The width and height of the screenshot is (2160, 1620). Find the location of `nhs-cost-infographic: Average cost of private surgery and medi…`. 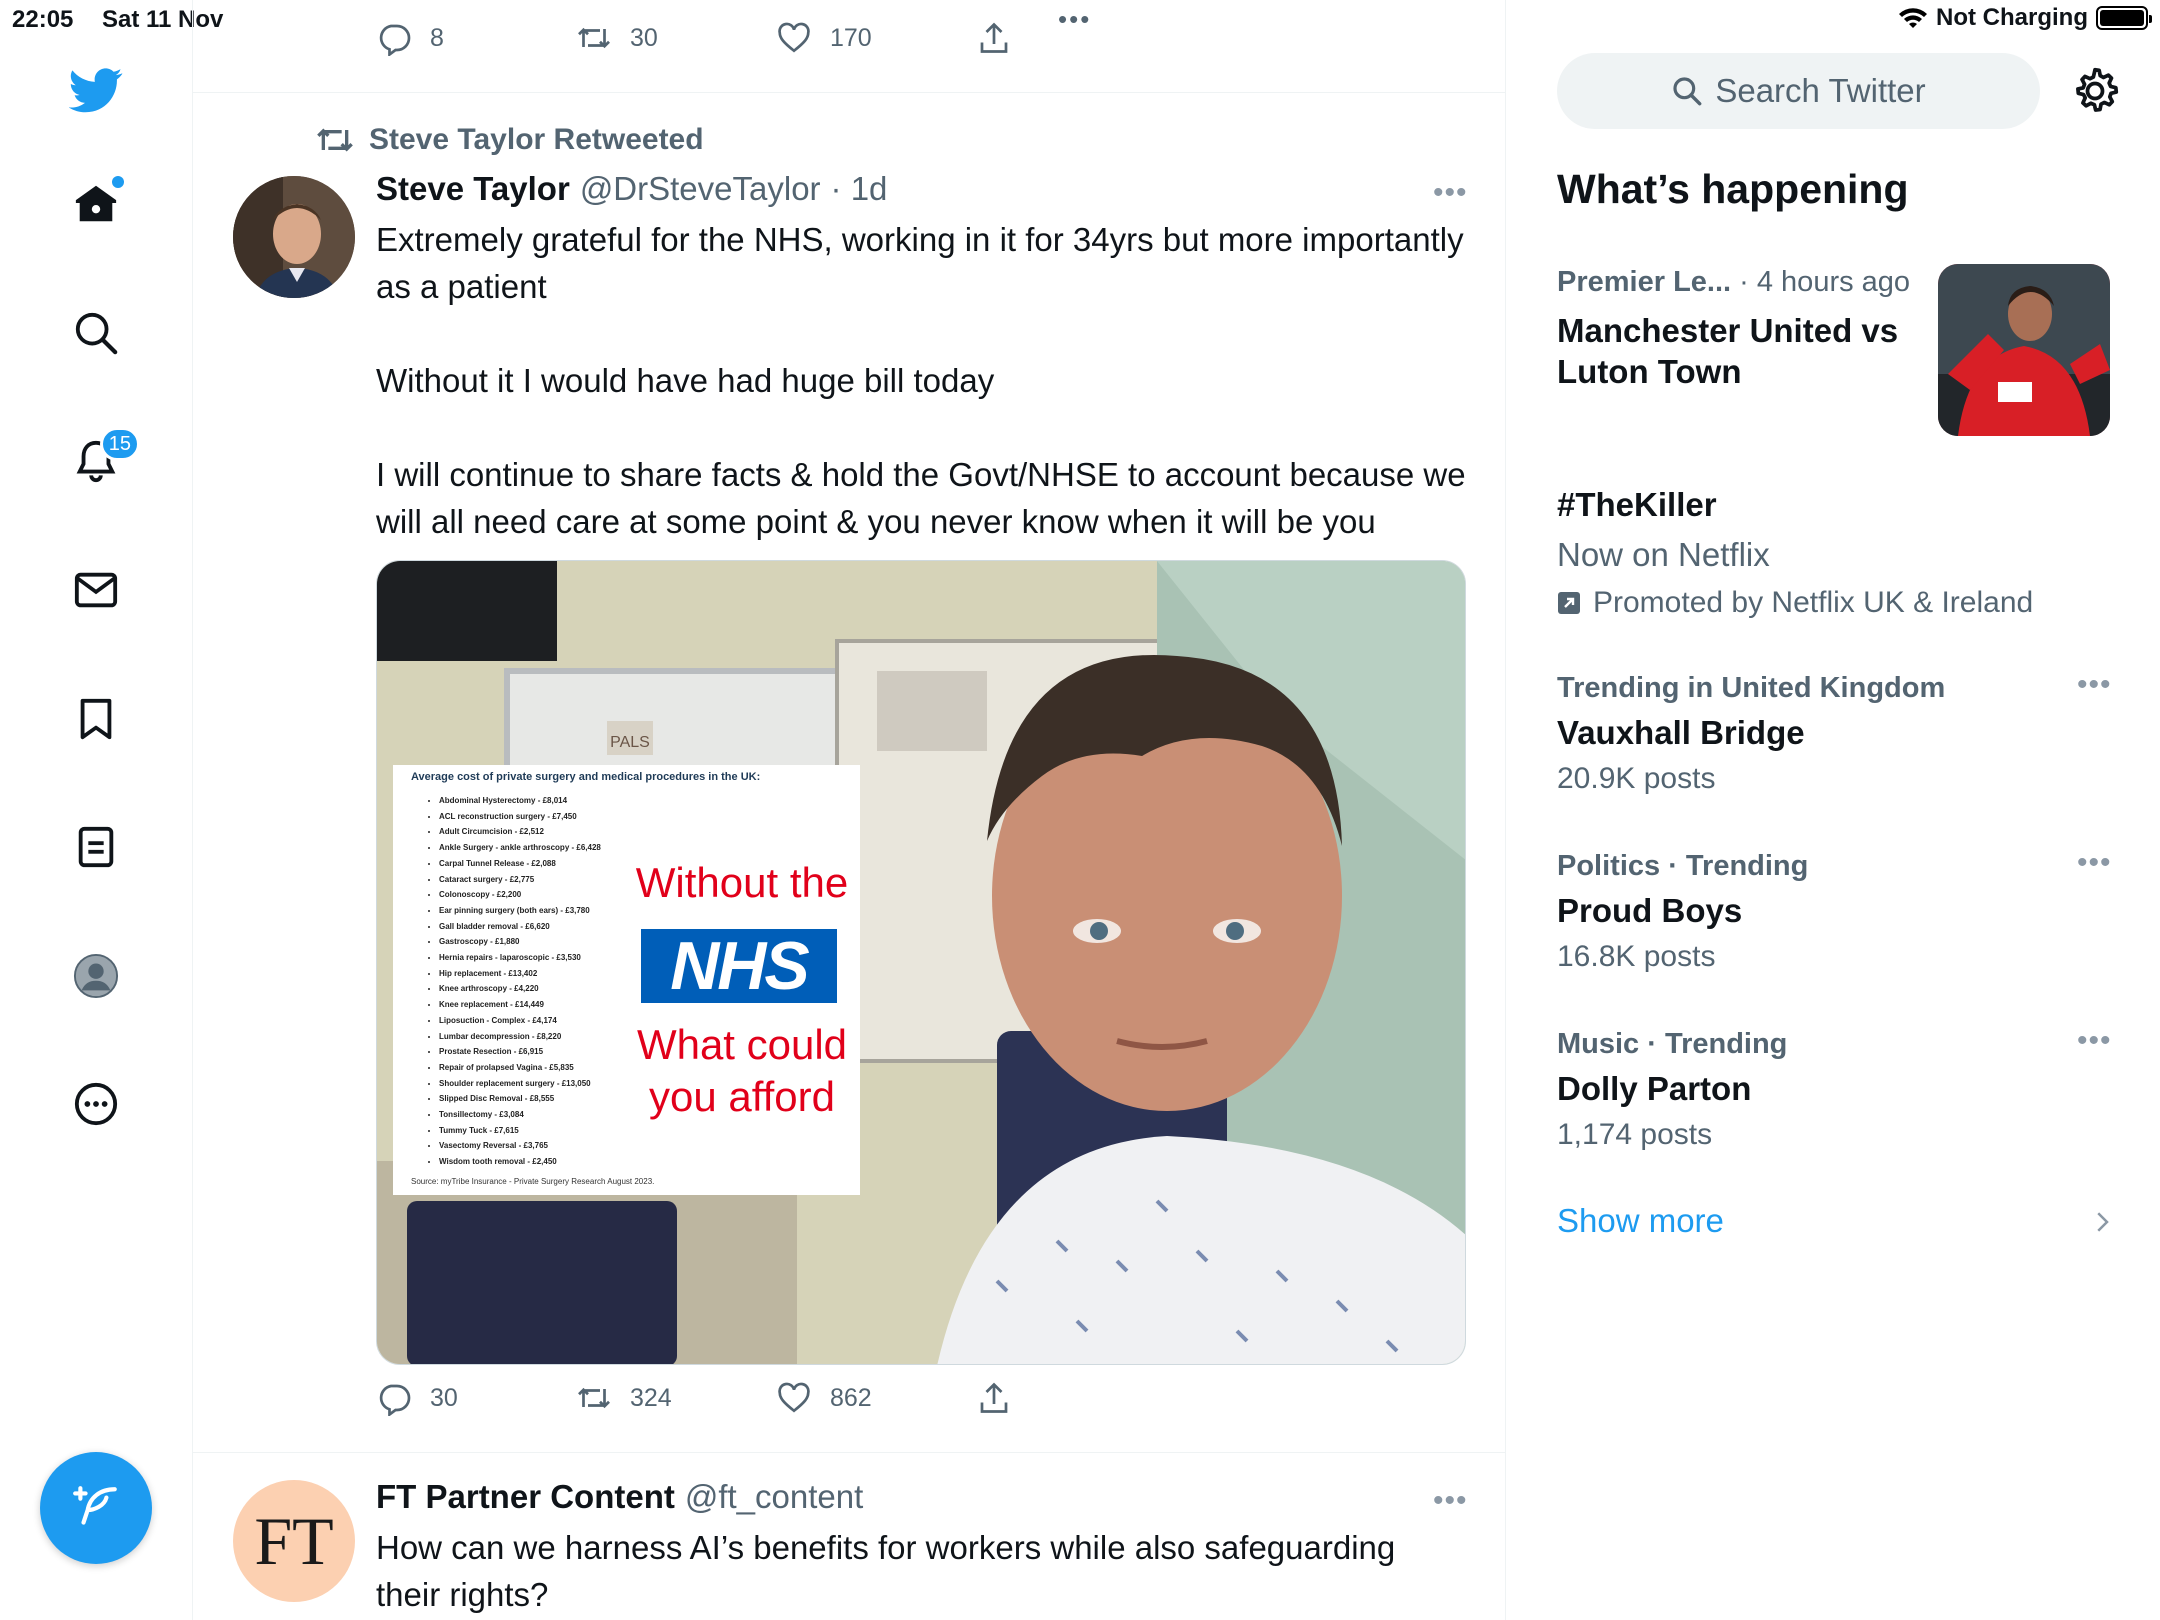

nhs-cost-infographic: Average cost of private surgery and medi… is located at coordinates (626, 980).